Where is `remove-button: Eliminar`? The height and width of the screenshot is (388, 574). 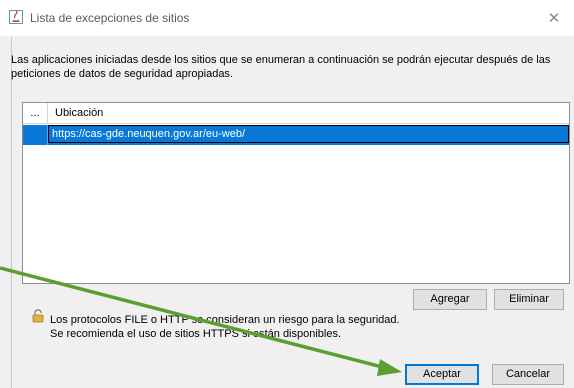
remove-button: Eliminar is located at coordinates (529, 299).